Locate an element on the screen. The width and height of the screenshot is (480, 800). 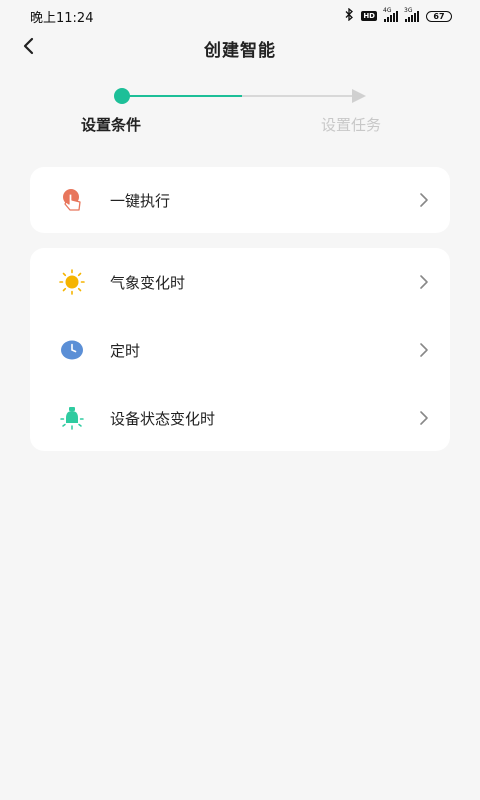
condition-row-manual: 一键执行 is located at coordinates (240, 200).